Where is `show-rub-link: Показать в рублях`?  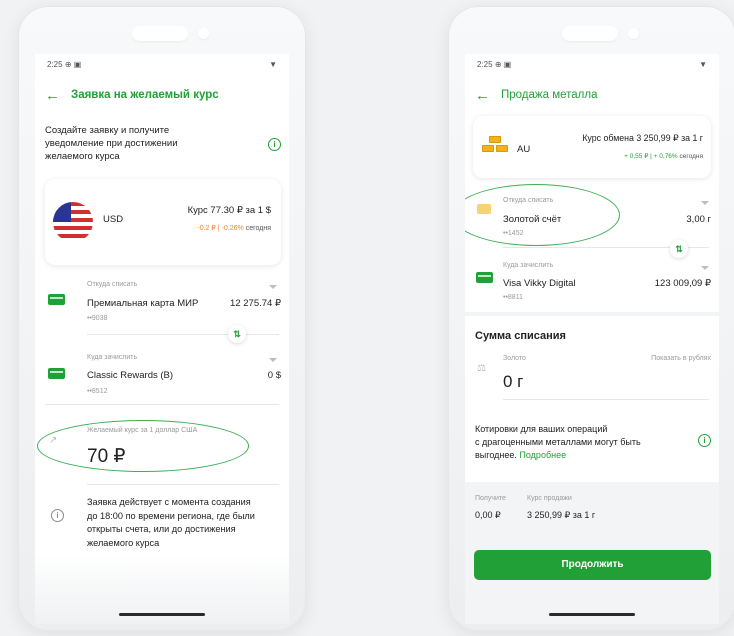
show-rub-link: Показать в рублях is located at coordinates (681, 358).